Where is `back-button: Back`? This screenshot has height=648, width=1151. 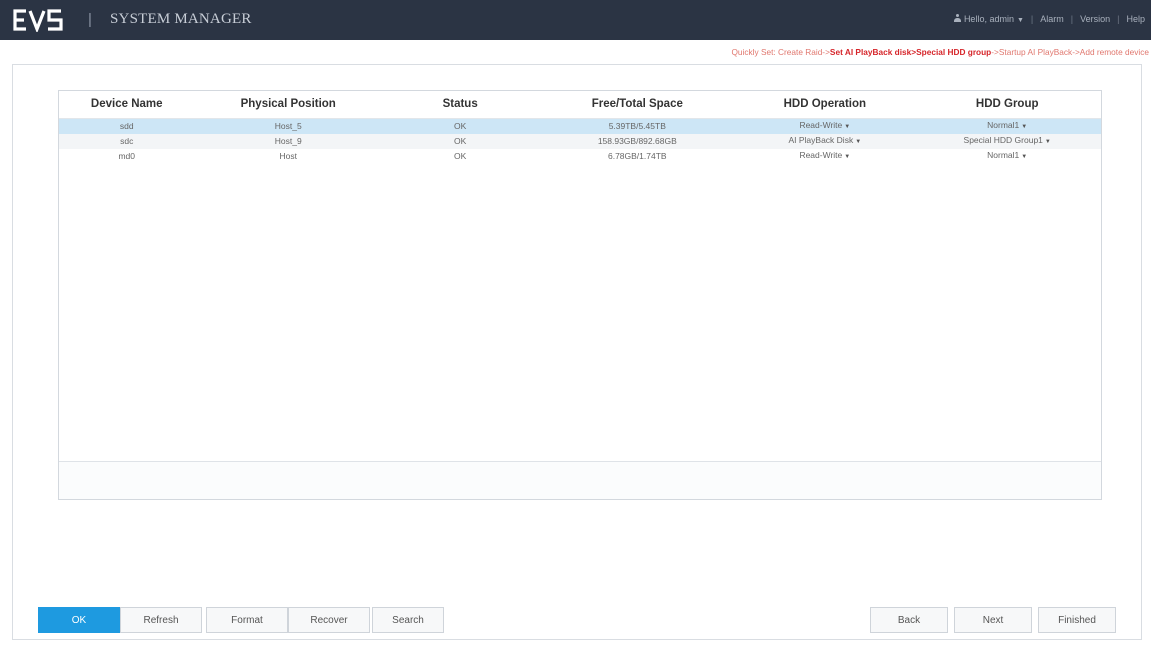
back-button: Back is located at coordinates (909, 620).